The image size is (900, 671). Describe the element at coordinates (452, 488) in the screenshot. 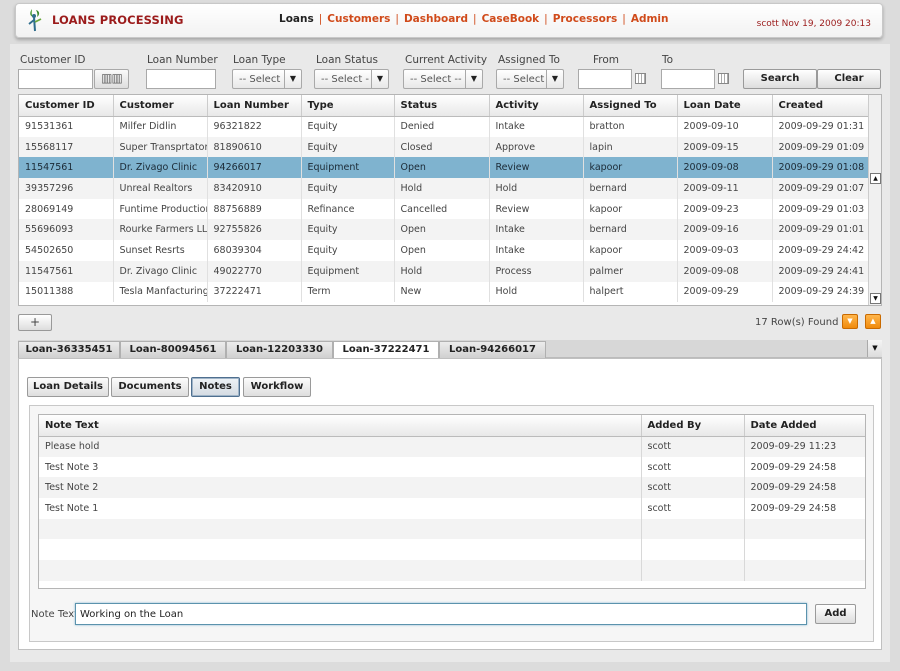

I see `notes-row: Test Note 2 scott 2009-09-29 24:58` at that location.